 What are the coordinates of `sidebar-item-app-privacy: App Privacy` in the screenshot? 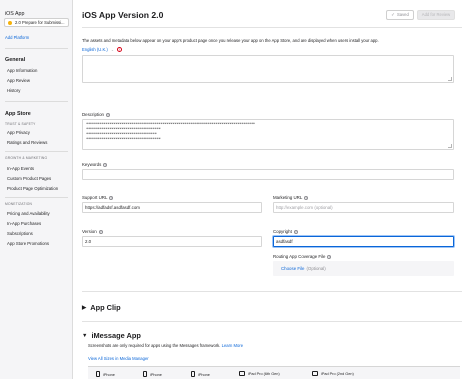 It's located at (18, 132).